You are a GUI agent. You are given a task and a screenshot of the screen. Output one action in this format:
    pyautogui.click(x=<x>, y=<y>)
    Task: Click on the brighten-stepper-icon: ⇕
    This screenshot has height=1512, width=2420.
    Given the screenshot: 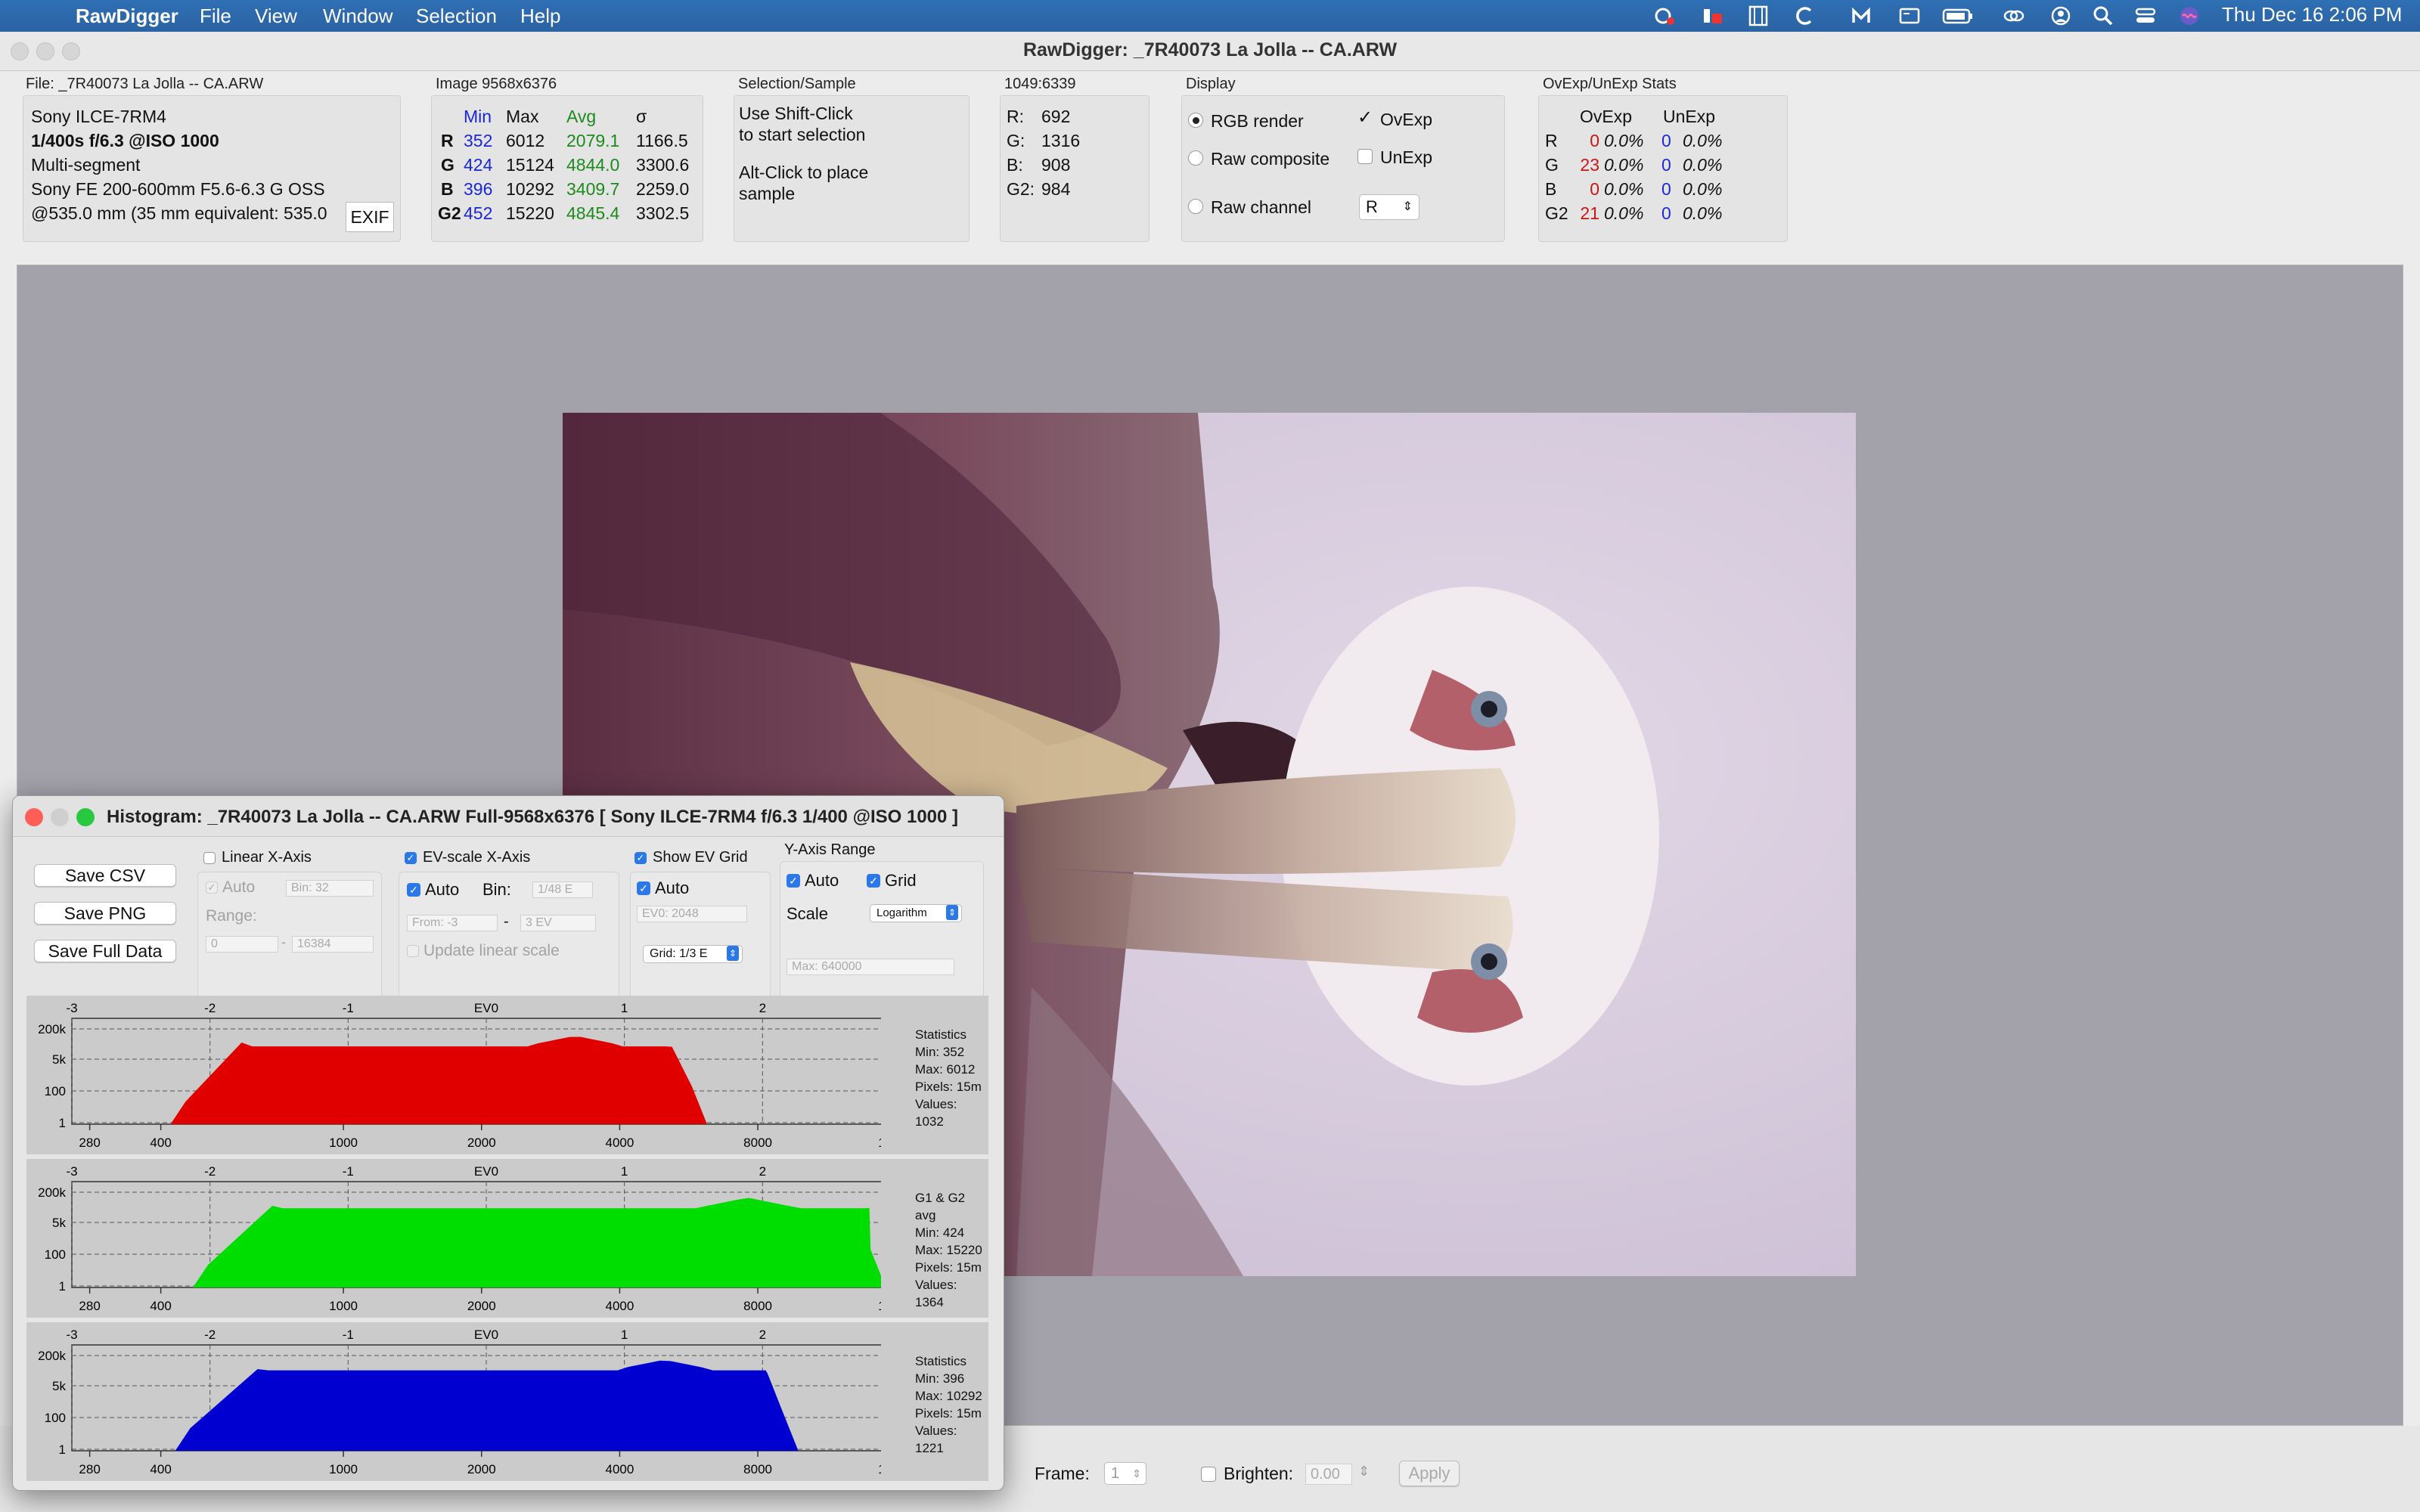 What is the action you would take?
    pyautogui.click(x=1364, y=1471)
    